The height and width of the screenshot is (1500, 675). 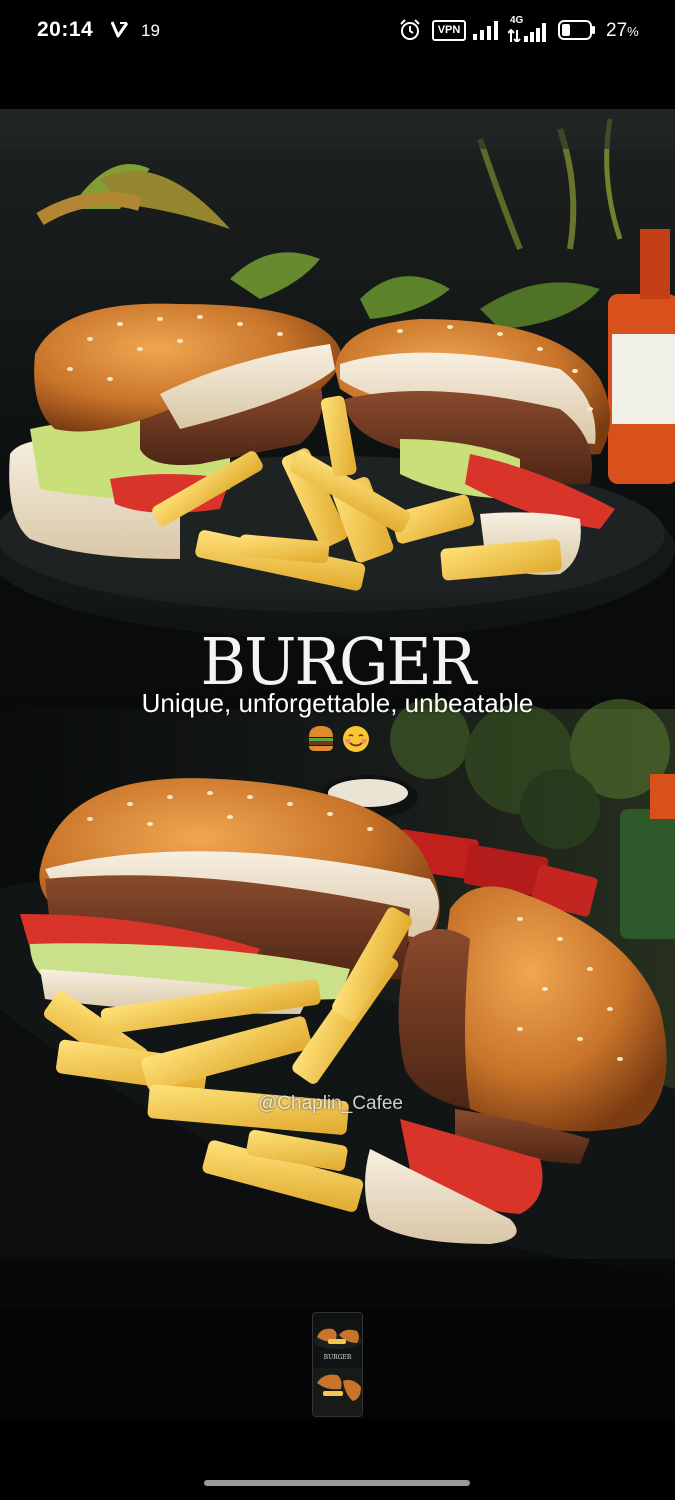 What do you see at coordinates (485, 30) in the screenshot?
I see `signal-icon` at bounding box center [485, 30].